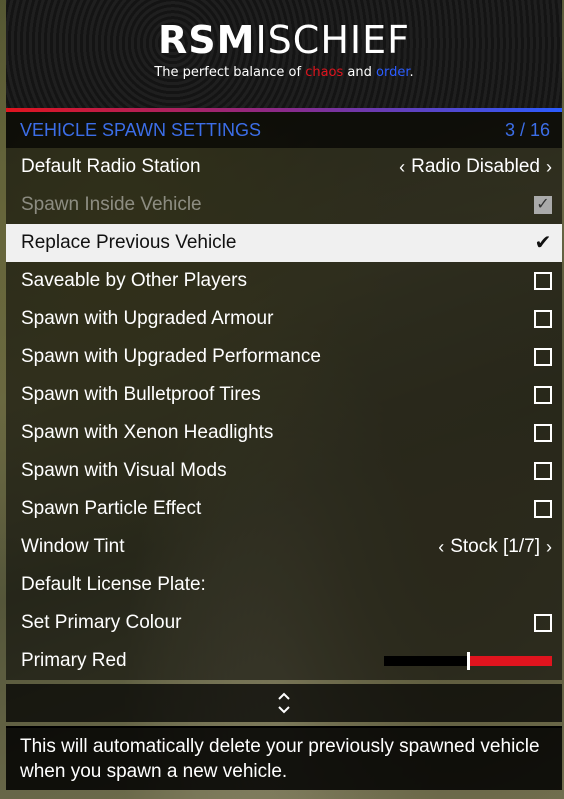  I want to click on menu-item-bulletproof-tires: Spawn with Bulletproof Tires, so click(284, 395).